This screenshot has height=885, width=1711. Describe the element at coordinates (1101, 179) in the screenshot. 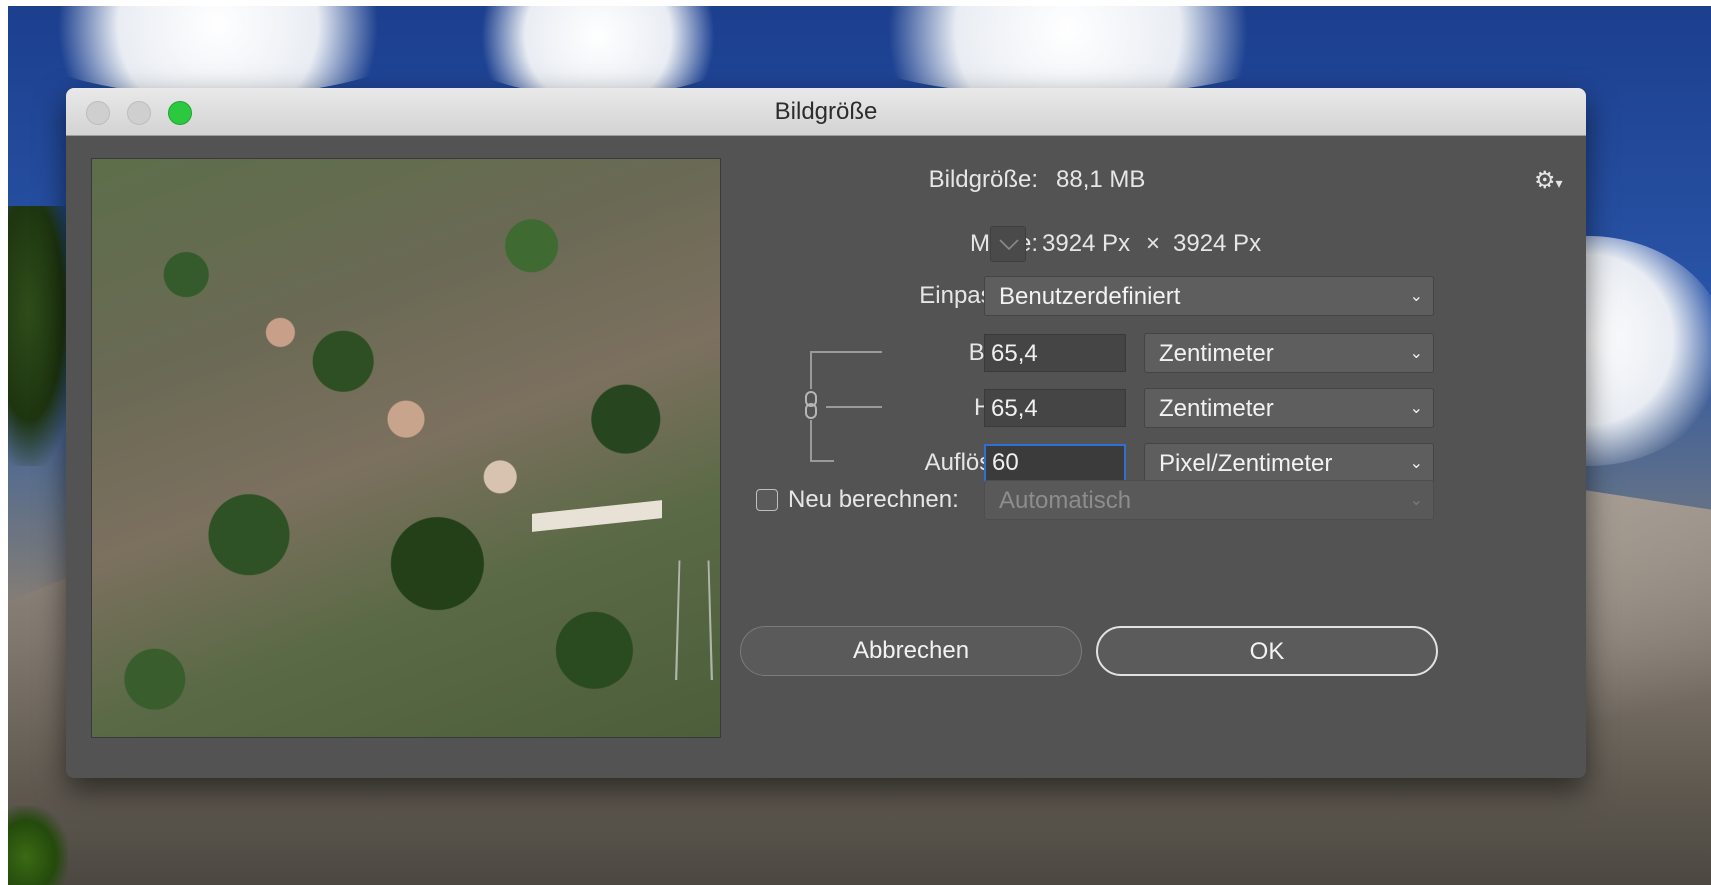

I see `image-size-value: 88,1 MB` at that location.